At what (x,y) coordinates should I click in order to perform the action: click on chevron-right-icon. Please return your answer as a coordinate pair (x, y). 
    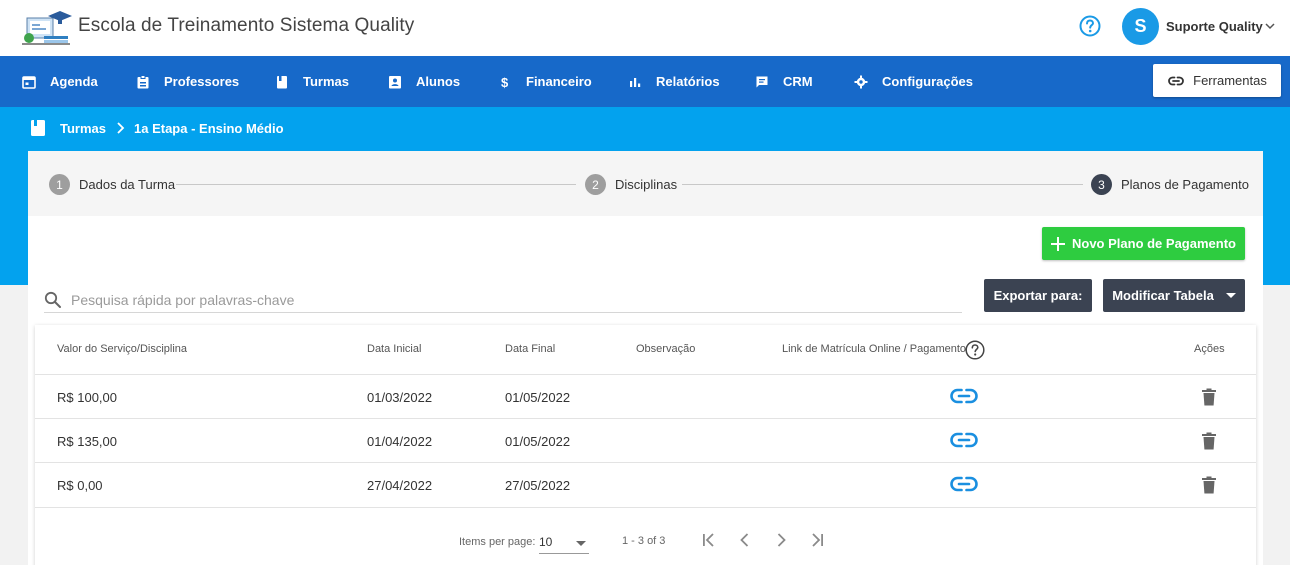
    Looking at the image, I should click on (121, 128).